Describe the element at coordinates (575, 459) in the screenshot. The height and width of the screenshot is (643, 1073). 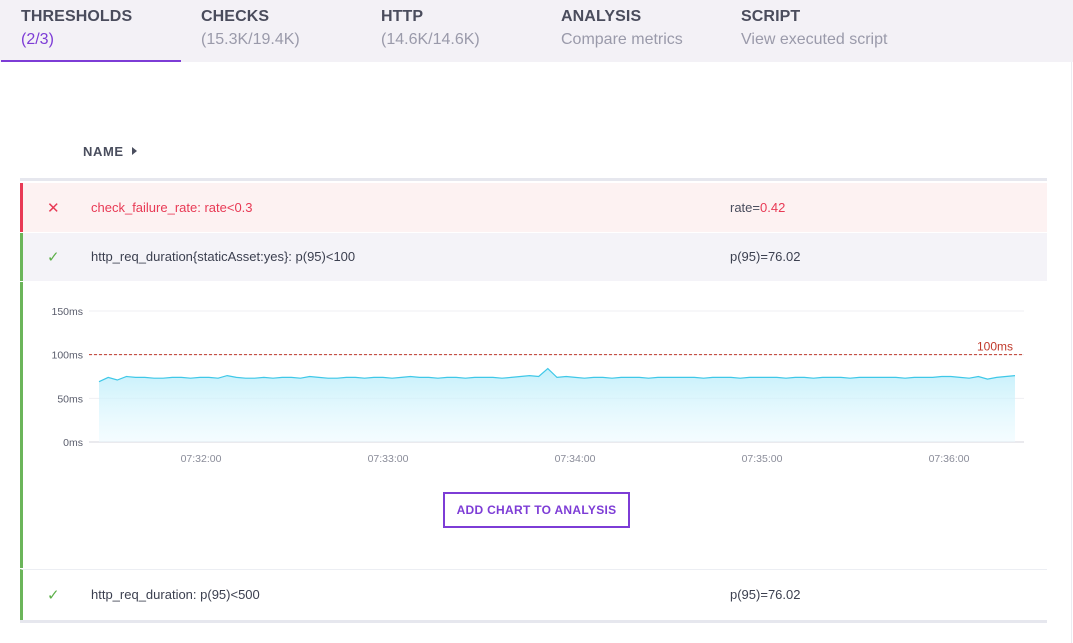
I see `x-tick-label: 07:34:00` at that location.